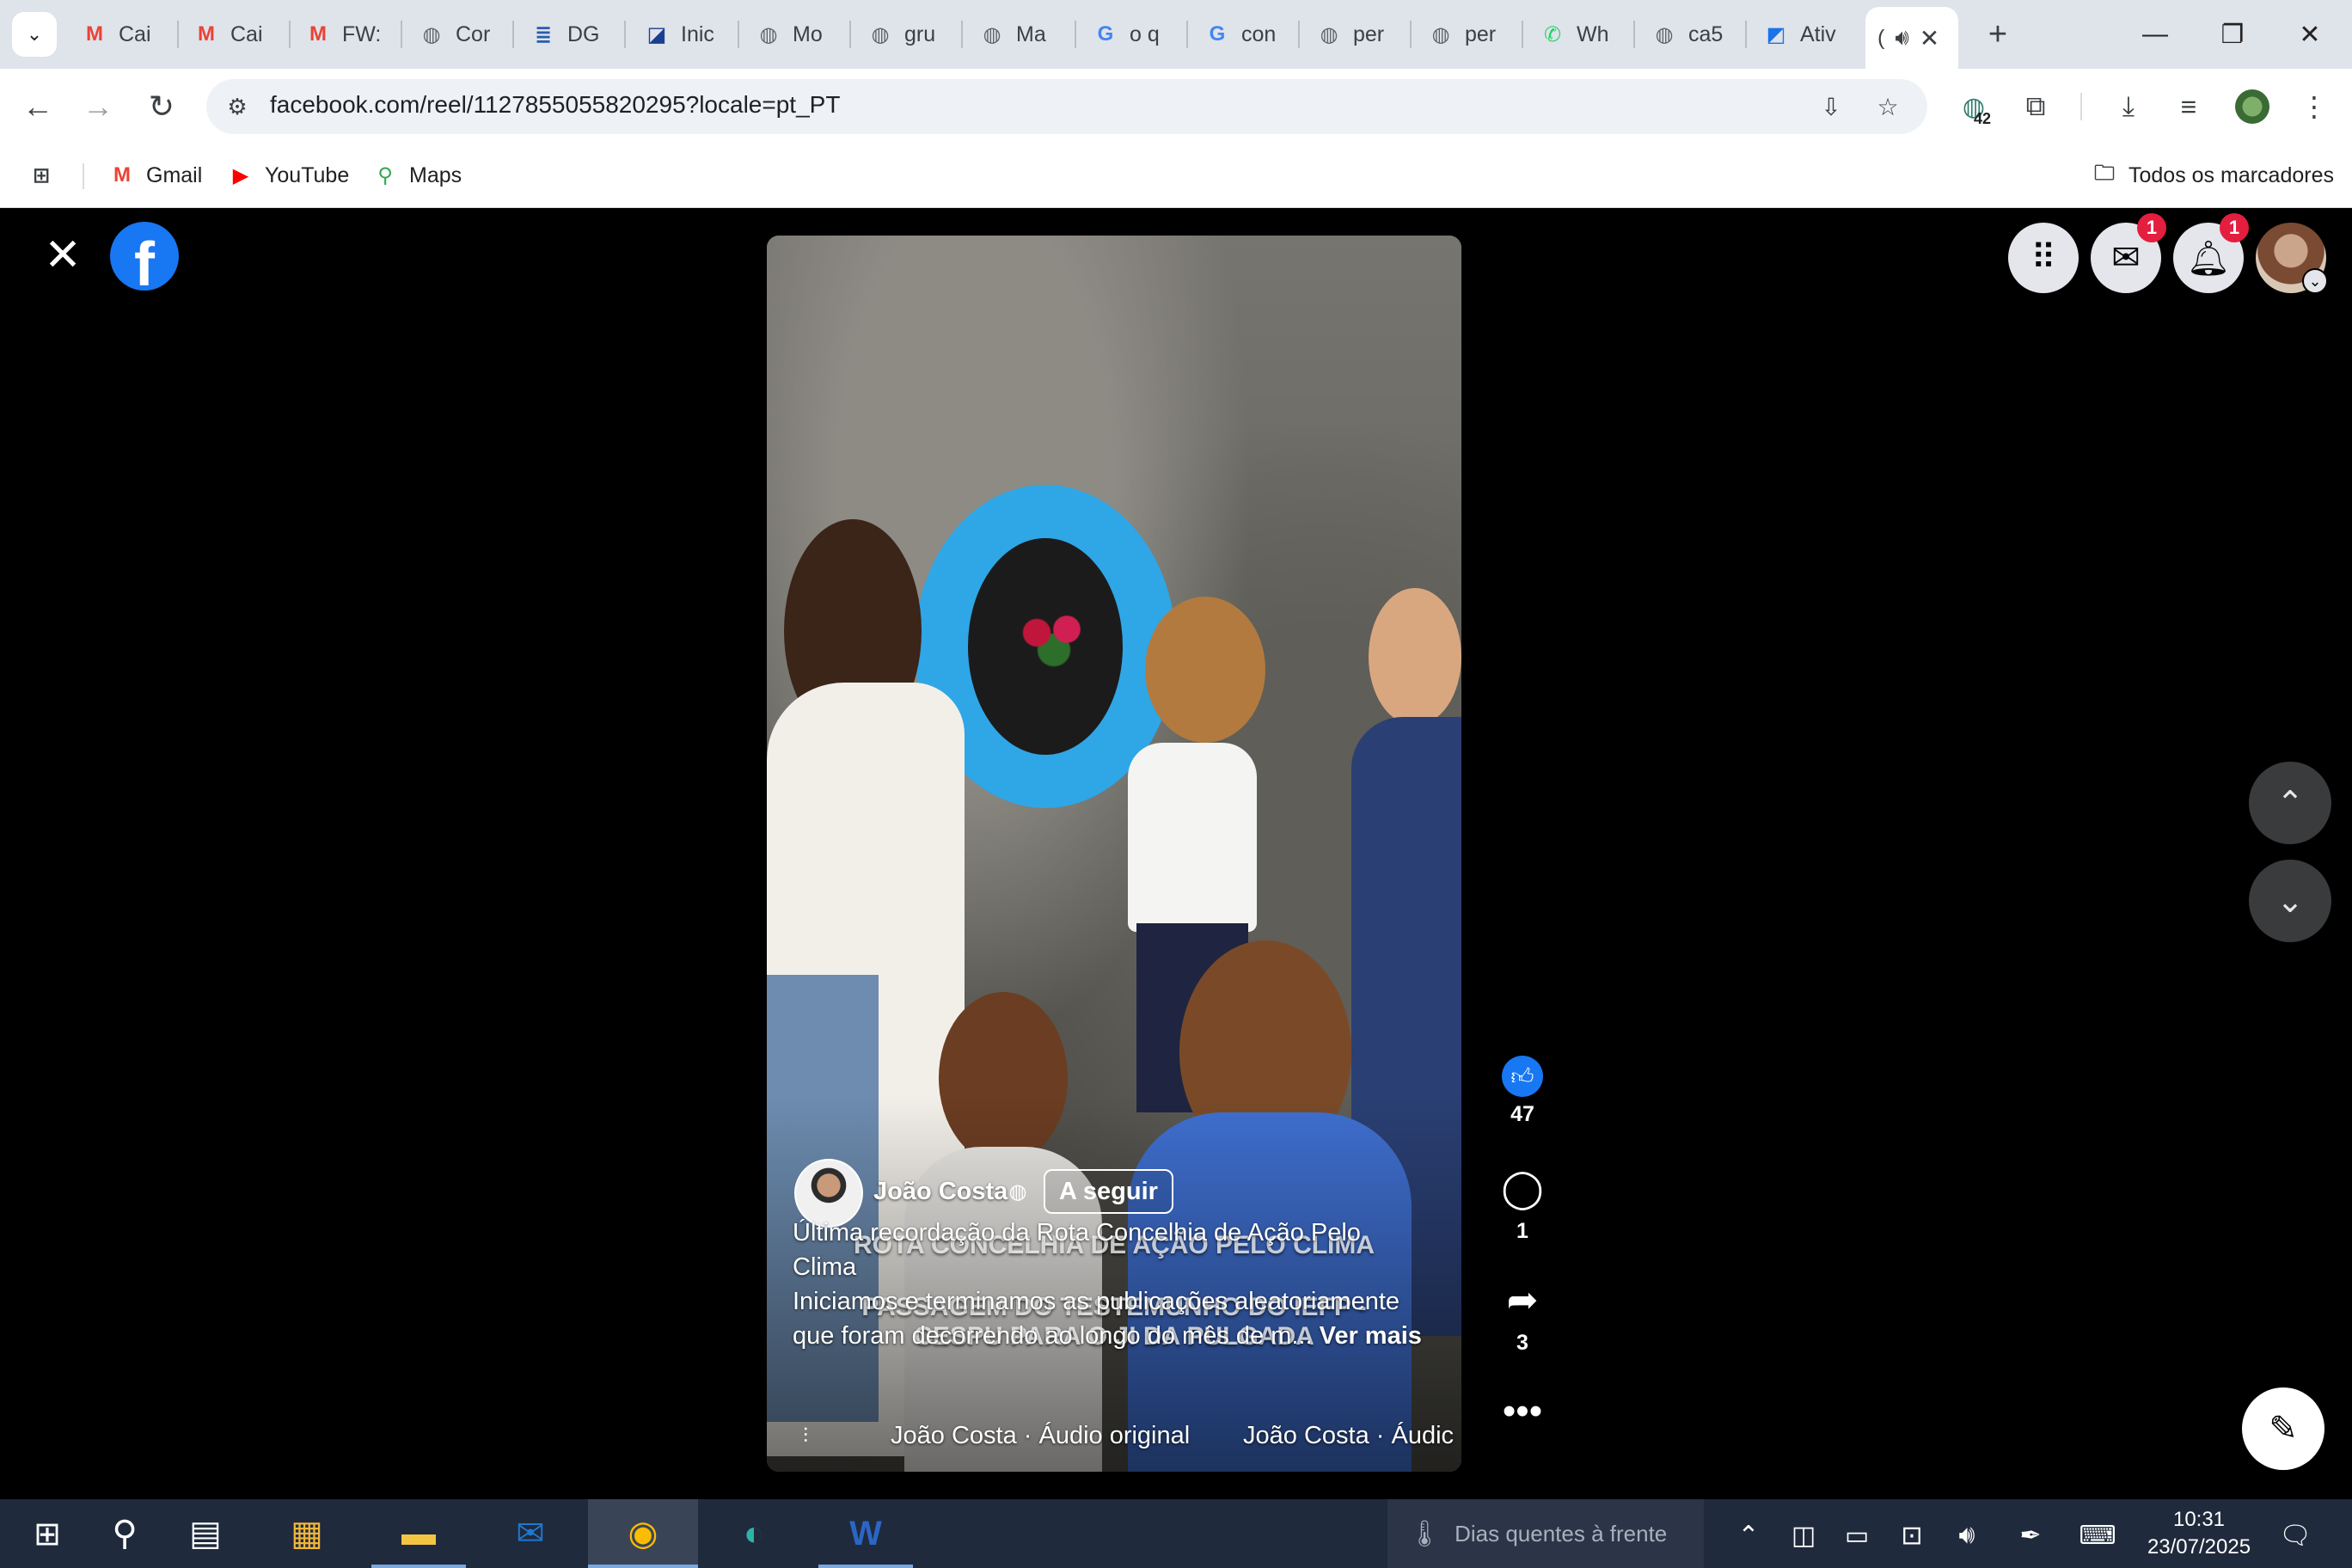  I want to click on touch-keyboard-button: ⌨, so click(2097, 1535).